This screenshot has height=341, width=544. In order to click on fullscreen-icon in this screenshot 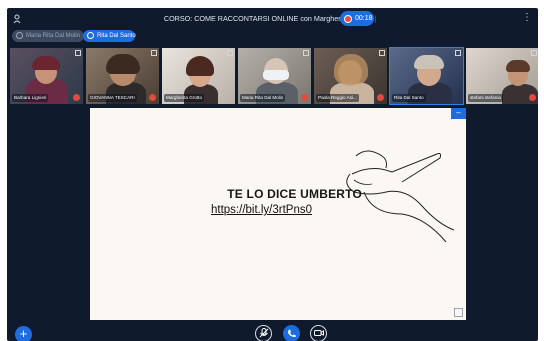, I will do `click(458, 312)`.